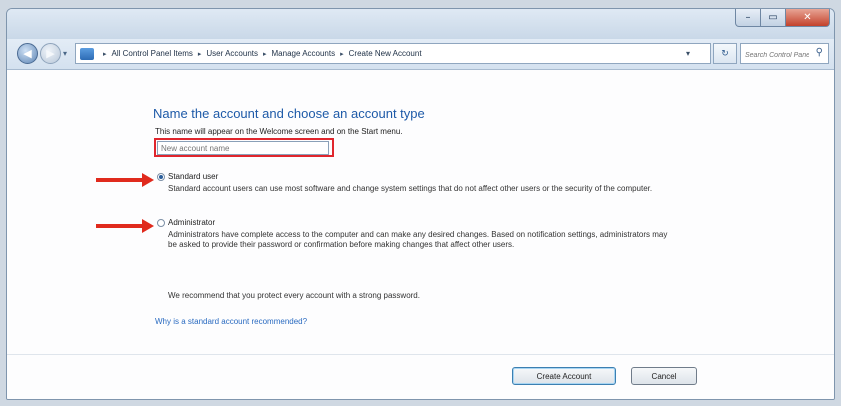 The width and height of the screenshot is (841, 406). What do you see at coordinates (232, 53) in the screenshot?
I see `breadcrumb-user-accounts: User Accounts` at bounding box center [232, 53].